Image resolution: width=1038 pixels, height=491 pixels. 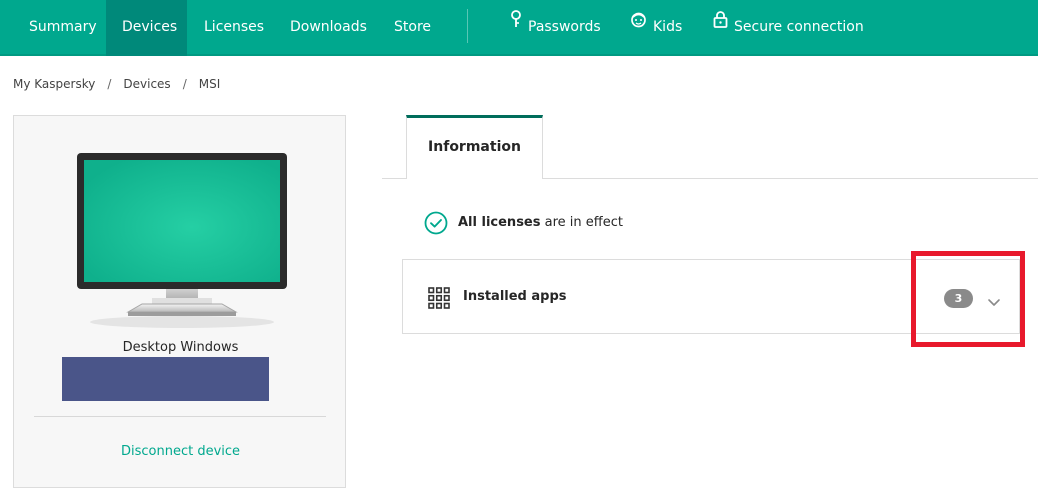 I want to click on disconnect-device-link: Disconnect device, so click(x=180, y=451).